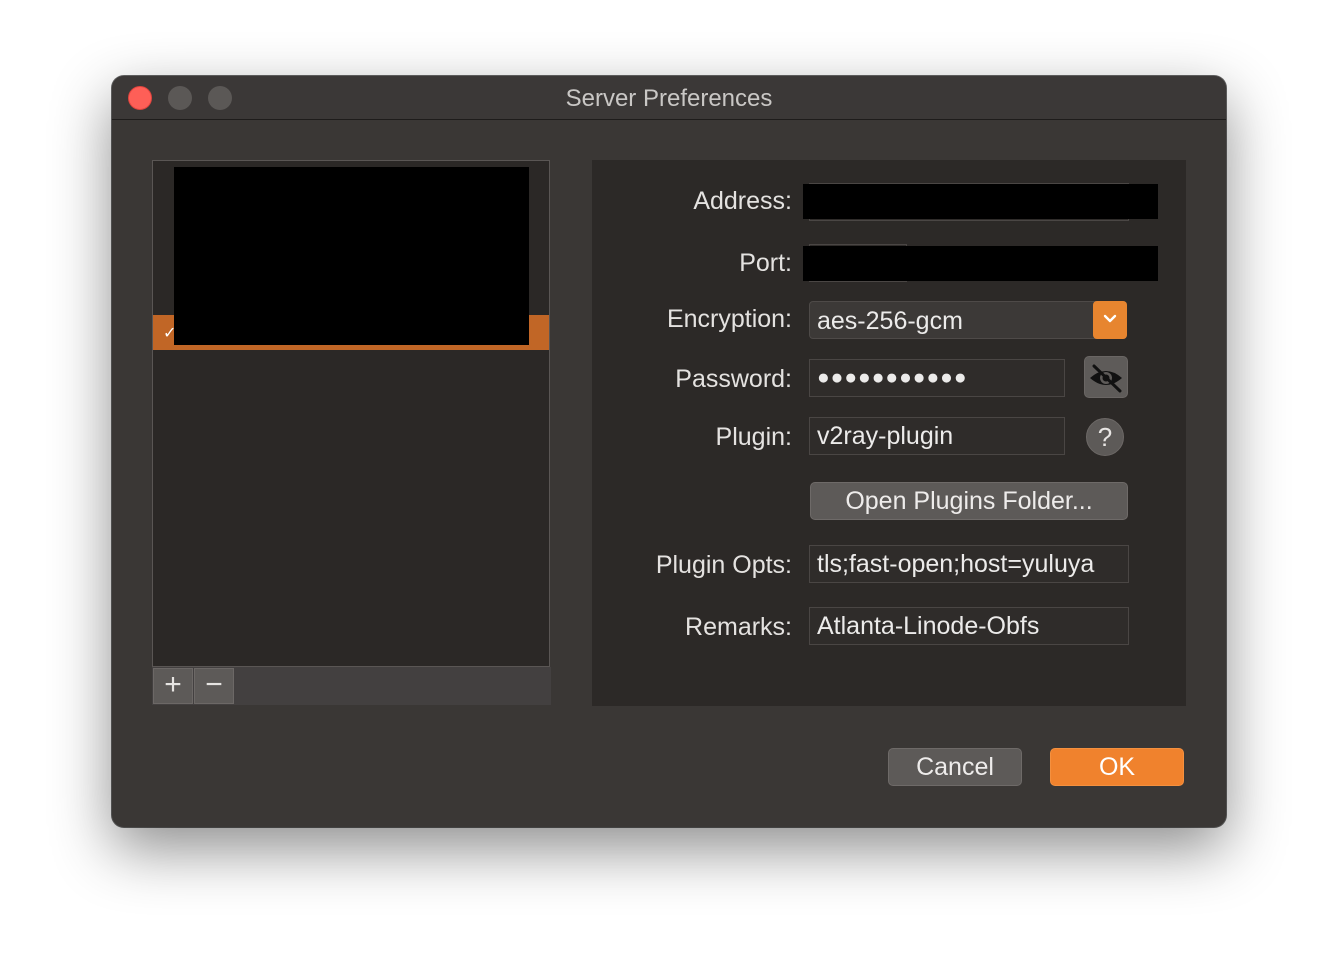 The width and height of the screenshot is (1338, 976). Describe the element at coordinates (214, 686) in the screenshot. I see `remove-server-button: −` at that location.